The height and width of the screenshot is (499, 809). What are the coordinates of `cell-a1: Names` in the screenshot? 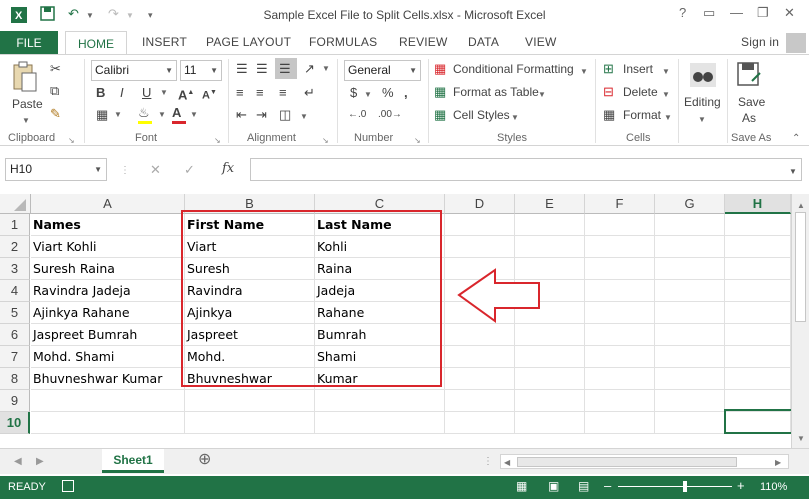 It's located at (108, 225).